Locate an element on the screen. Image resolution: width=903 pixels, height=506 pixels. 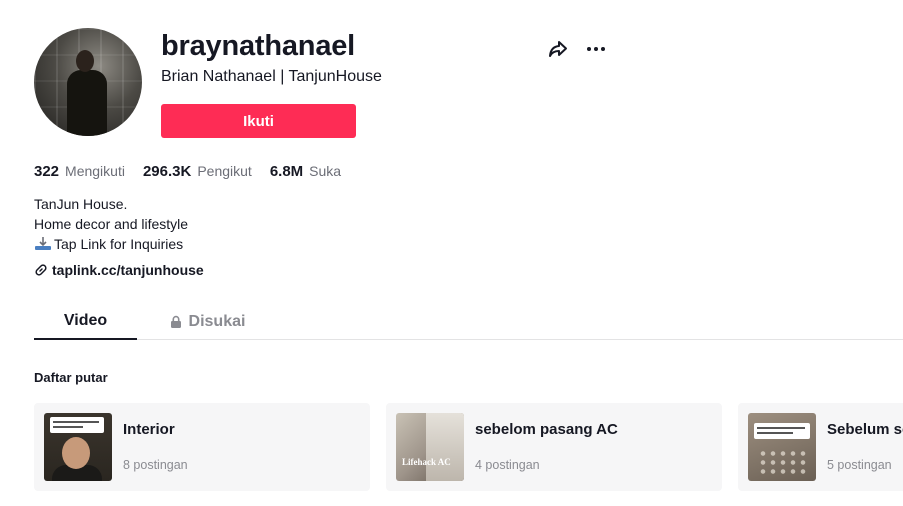
likes-stat: 6.8M Suka is located at coordinates (305, 171).